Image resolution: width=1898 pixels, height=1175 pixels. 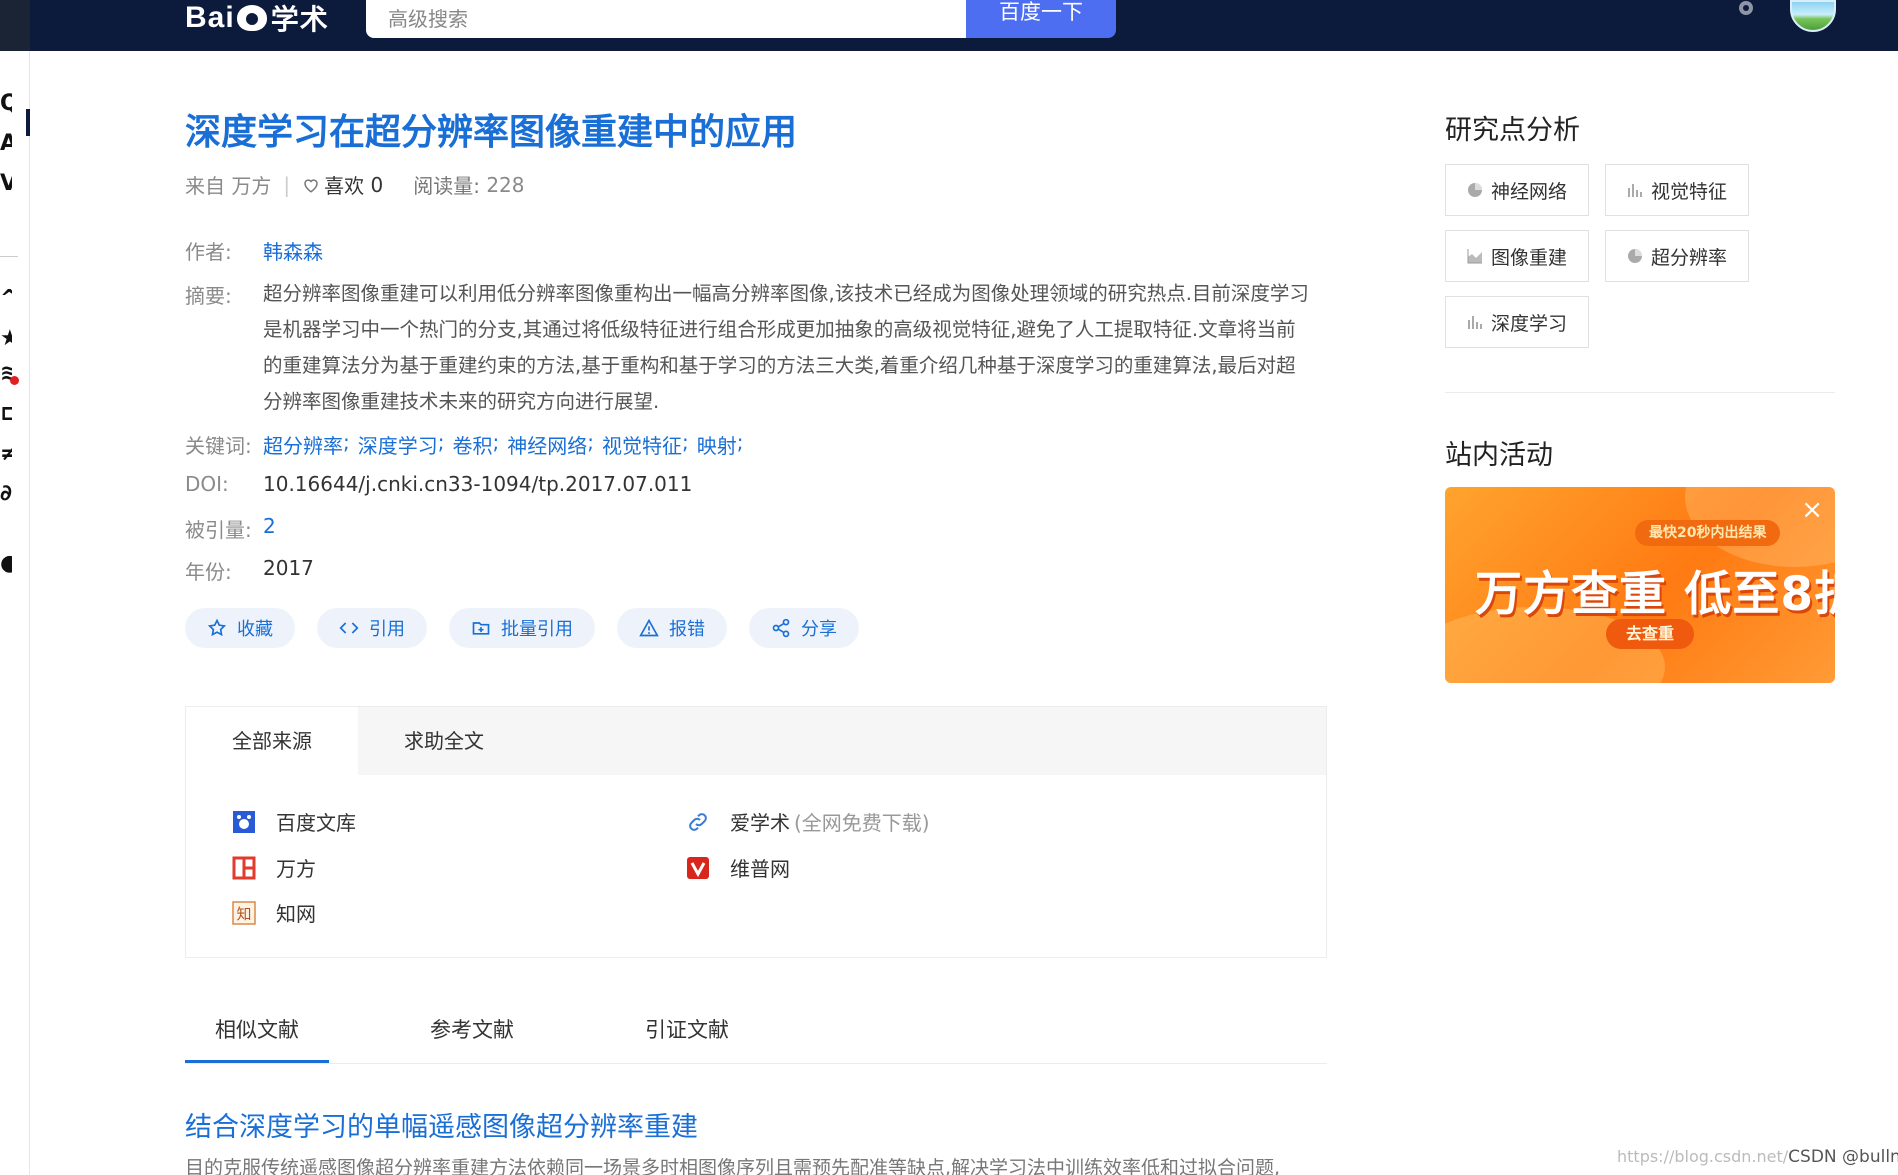 I want to click on watermark: https://blog.csdn.net/CSDN @bullnfresh, so click(x=1757, y=1157).